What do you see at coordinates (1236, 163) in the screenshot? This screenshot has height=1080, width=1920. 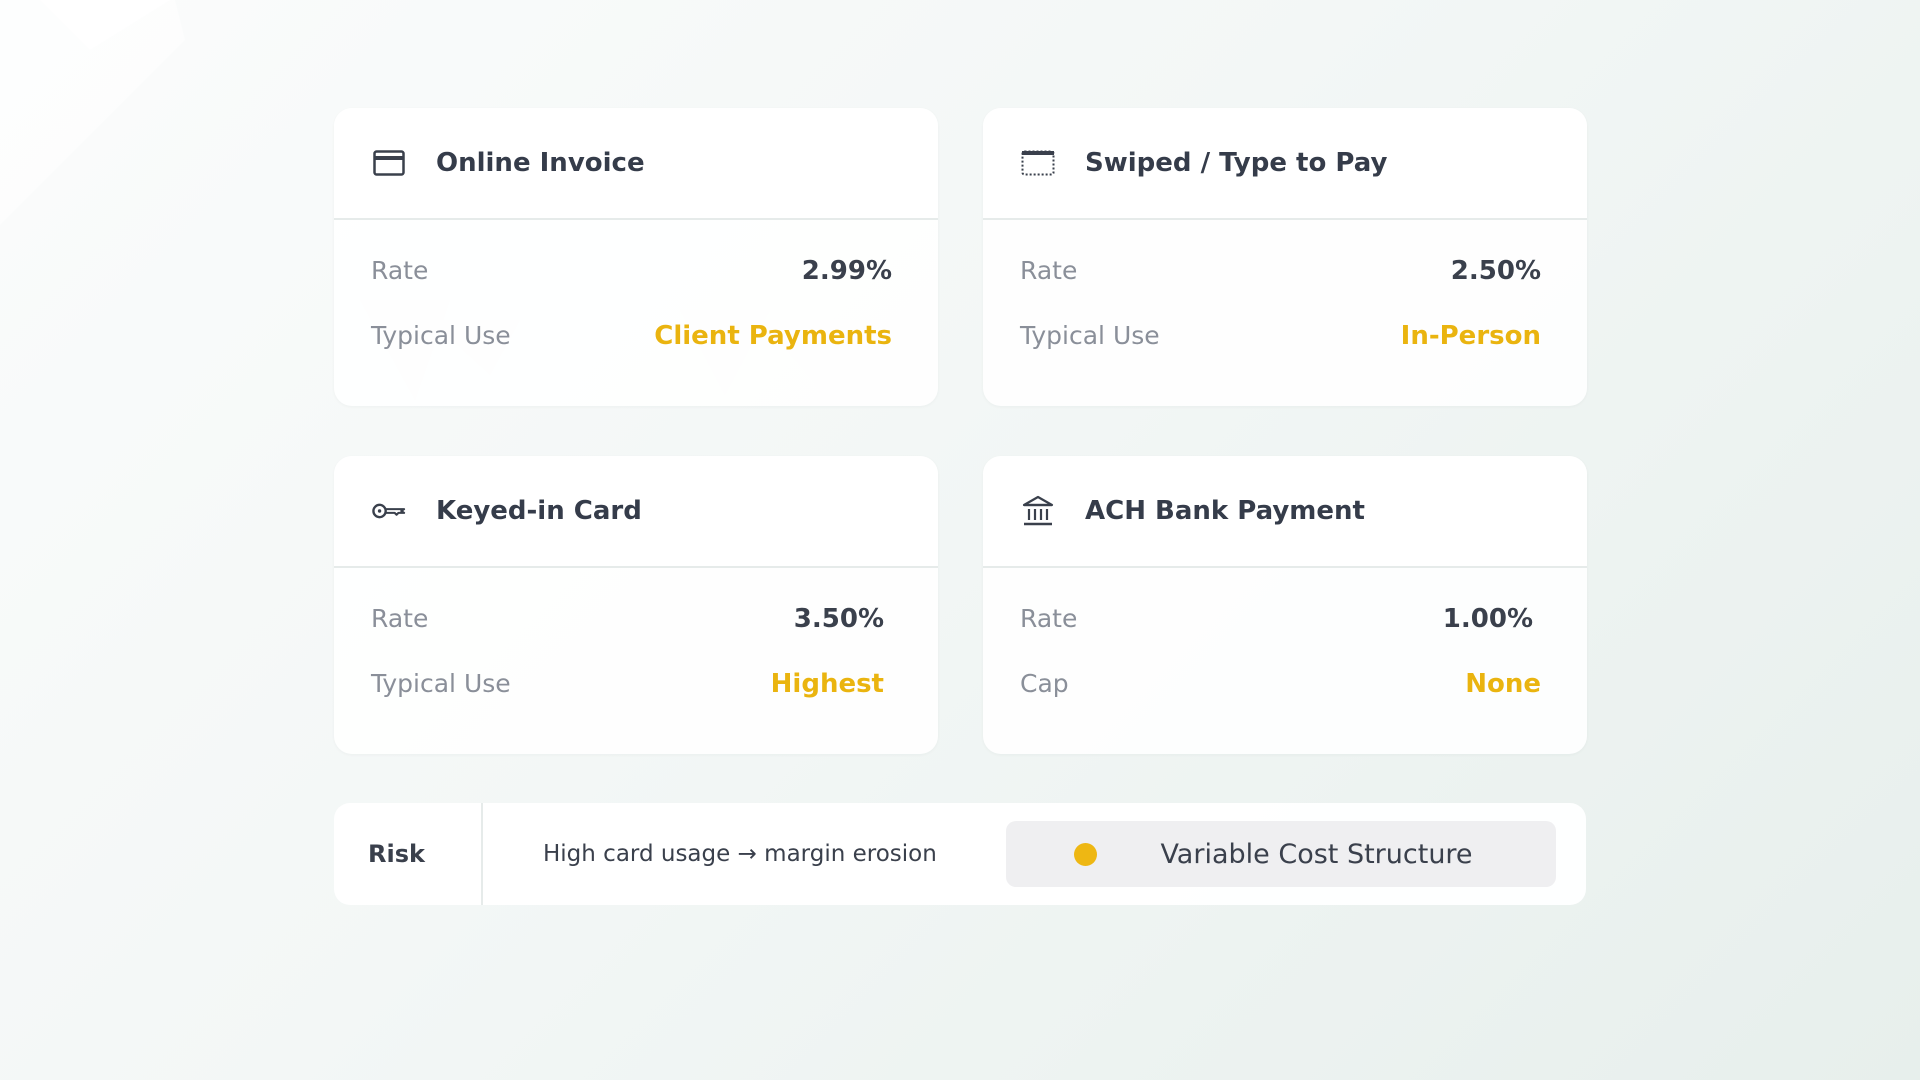 I see `card-title: Swiped / Type to Pay` at bounding box center [1236, 163].